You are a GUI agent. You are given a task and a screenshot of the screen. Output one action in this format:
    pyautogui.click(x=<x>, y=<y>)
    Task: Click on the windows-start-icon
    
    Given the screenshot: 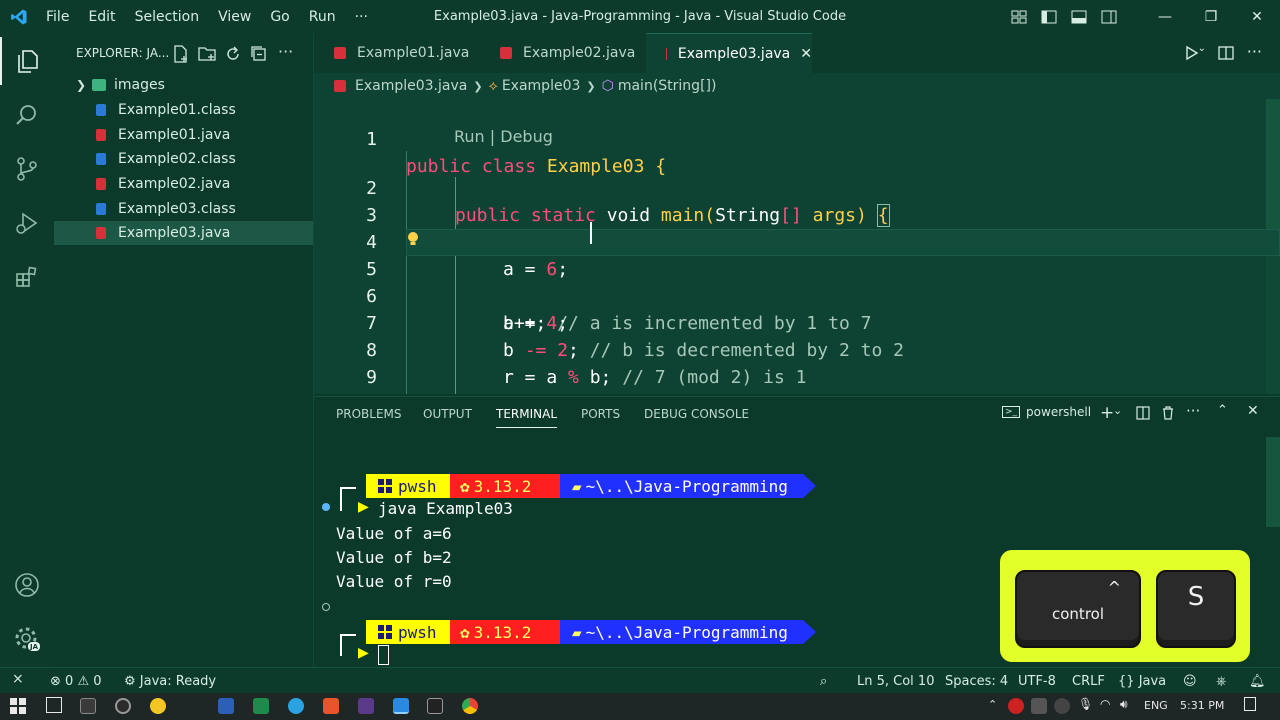 What is the action you would take?
    pyautogui.click(x=18, y=706)
    